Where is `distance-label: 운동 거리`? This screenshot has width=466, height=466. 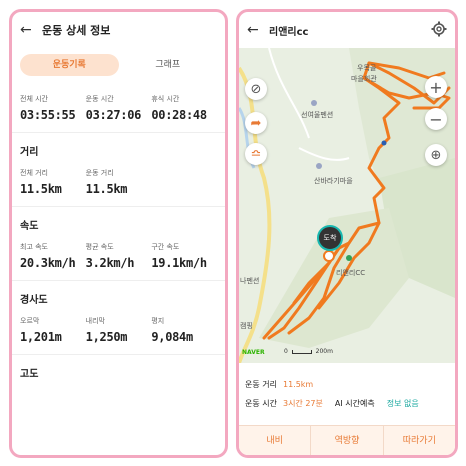
distance-label: 운동 거리 is located at coordinates (261, 384).